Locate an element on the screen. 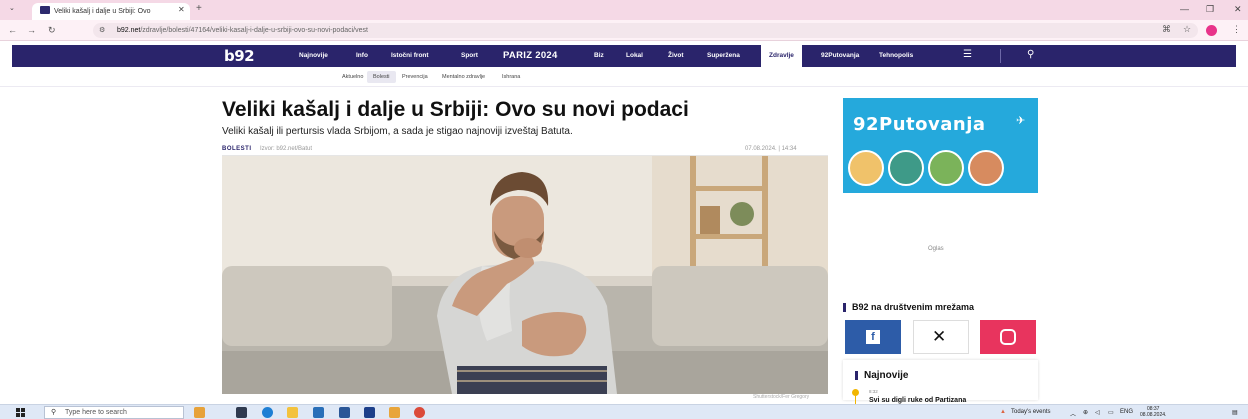 This screenshot has height=419, width=1248. heading-accent-bar is located at coordinates (844, 307).